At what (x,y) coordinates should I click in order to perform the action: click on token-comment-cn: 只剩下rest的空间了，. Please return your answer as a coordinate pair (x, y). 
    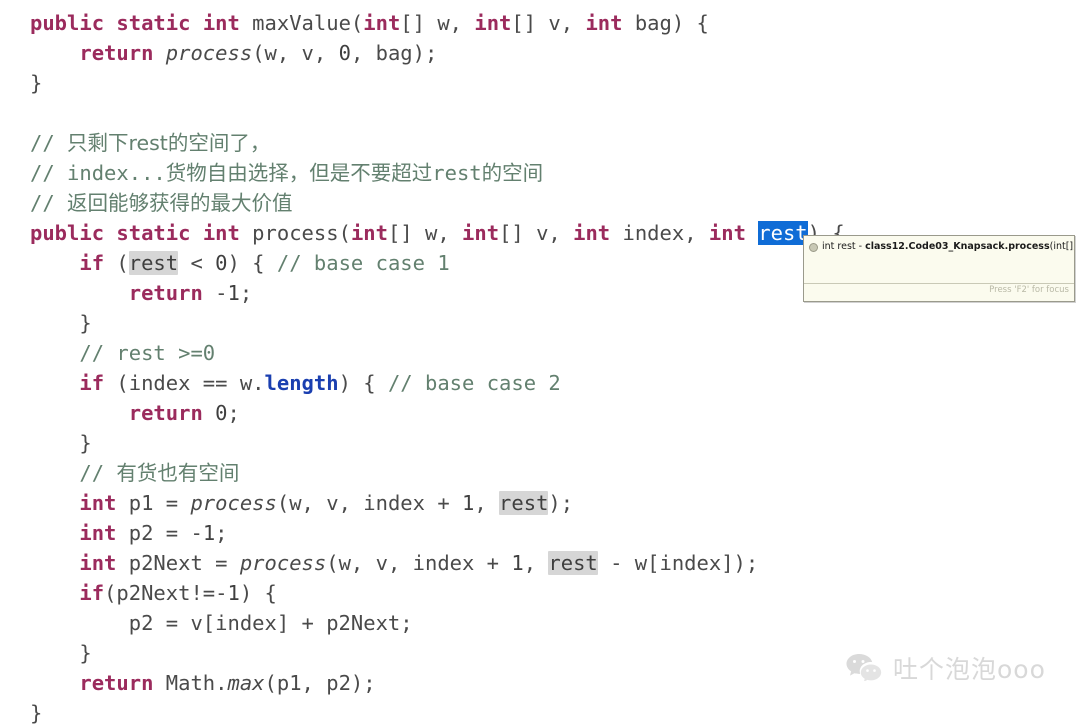
    Looking at the image, I should click on (169, 143).